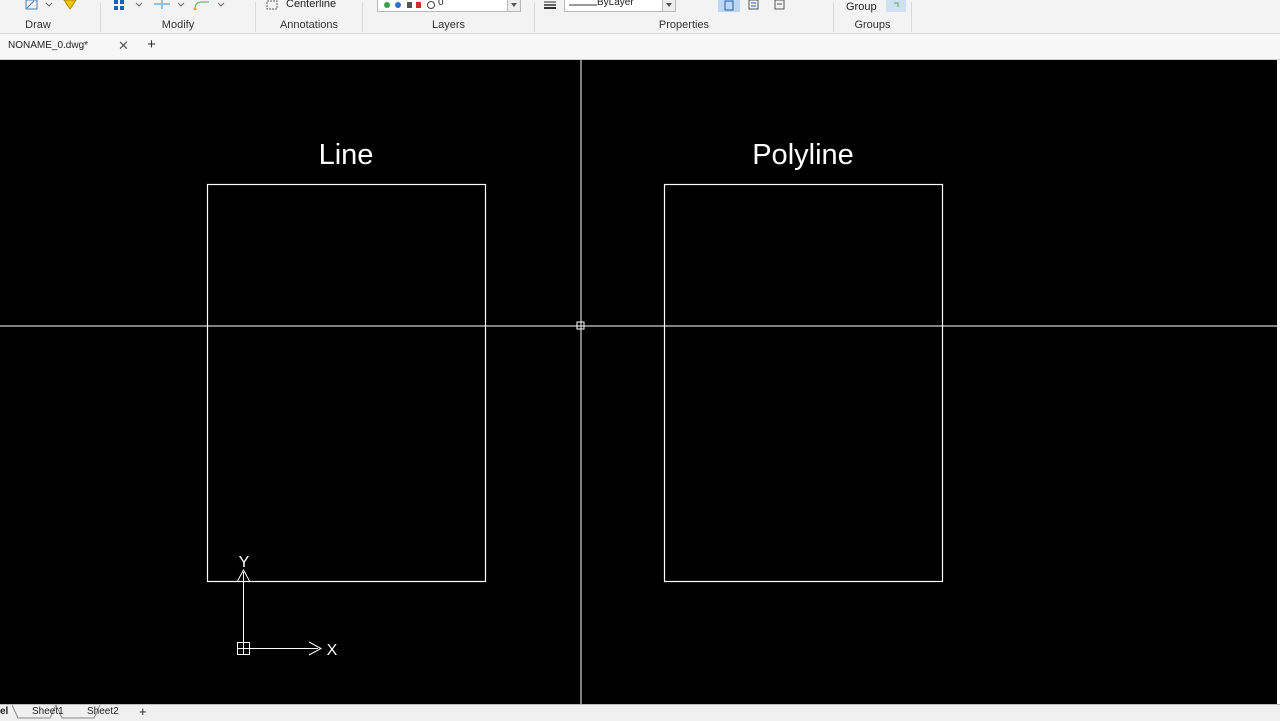 This screenshot has width=1280, height=721. What do you see at coordinates (896, 6) in the screenshot?
I see `group-select-icon` at bounding box center [896, 6].